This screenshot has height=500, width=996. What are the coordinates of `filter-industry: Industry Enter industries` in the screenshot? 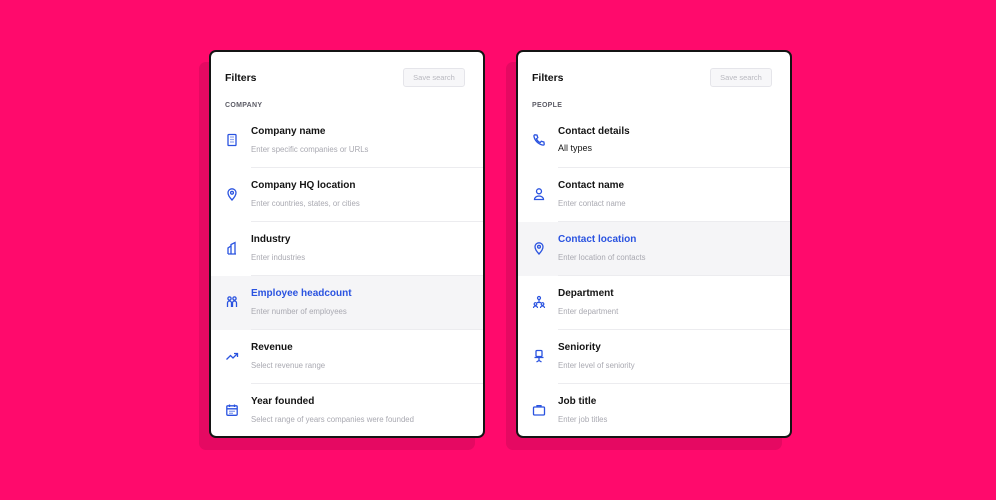 It's located at (347, 249).